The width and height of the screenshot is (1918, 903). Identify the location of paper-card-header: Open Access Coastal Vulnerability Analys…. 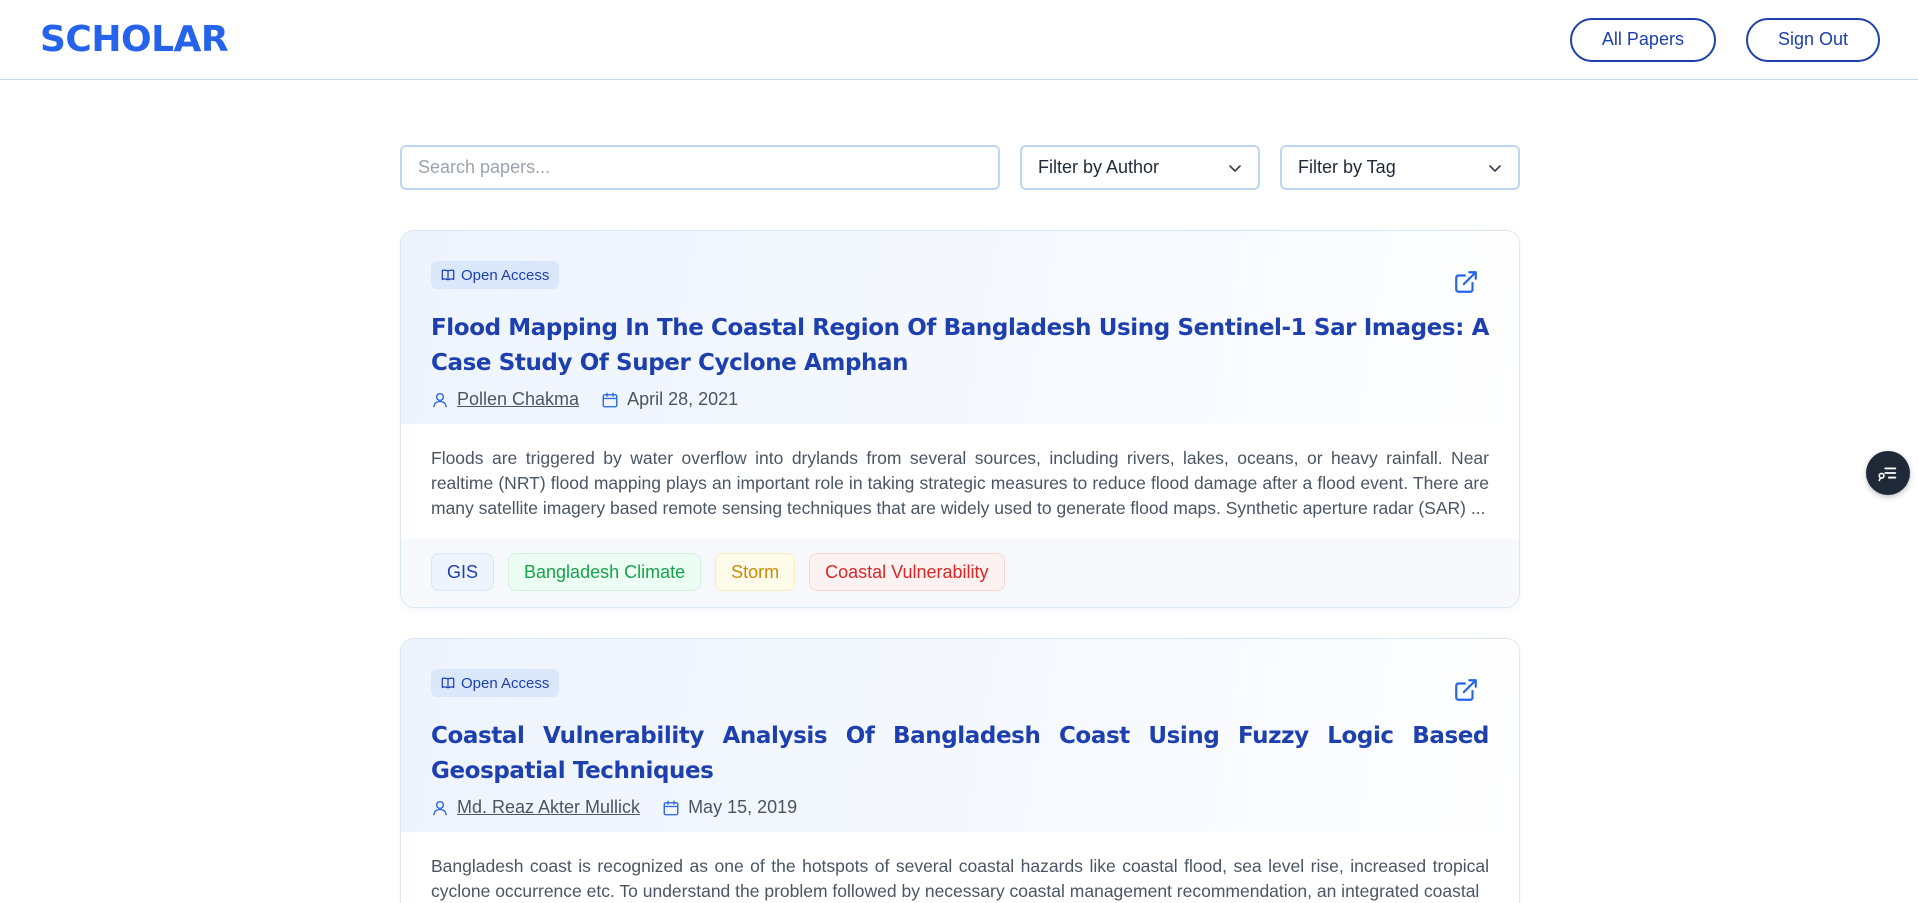
(960, 735).